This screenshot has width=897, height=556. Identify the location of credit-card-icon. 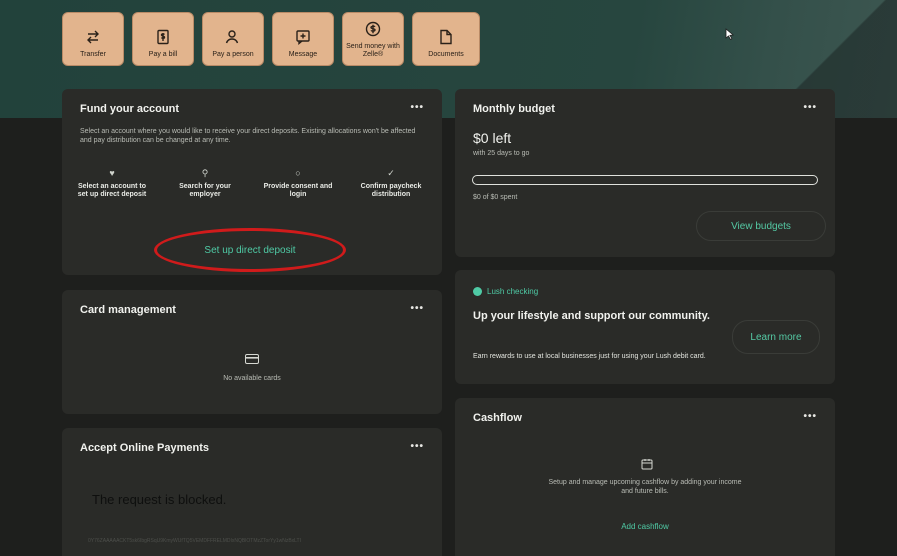
(252, 359).